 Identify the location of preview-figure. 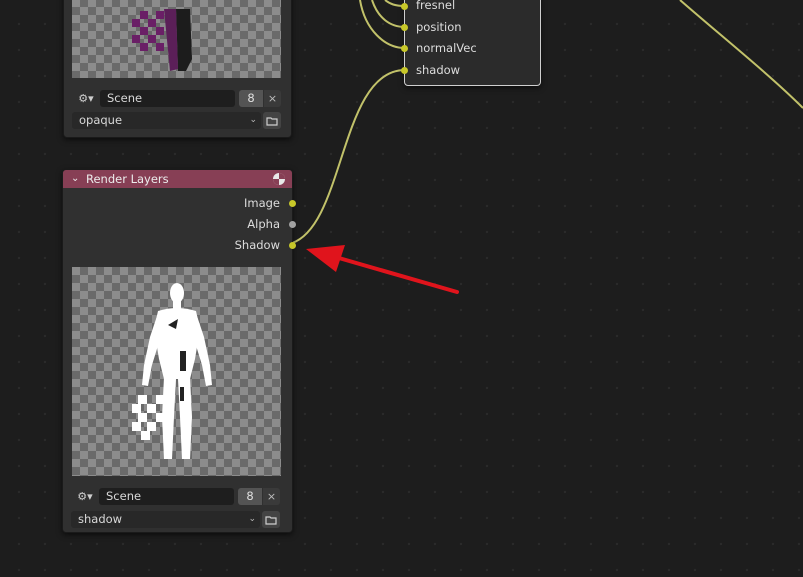
(172, 371).